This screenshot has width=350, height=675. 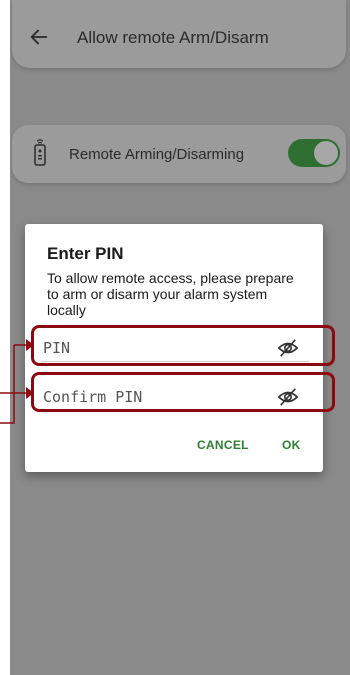 I want to click on confirm-pin-field, so click(x=174, y=397).